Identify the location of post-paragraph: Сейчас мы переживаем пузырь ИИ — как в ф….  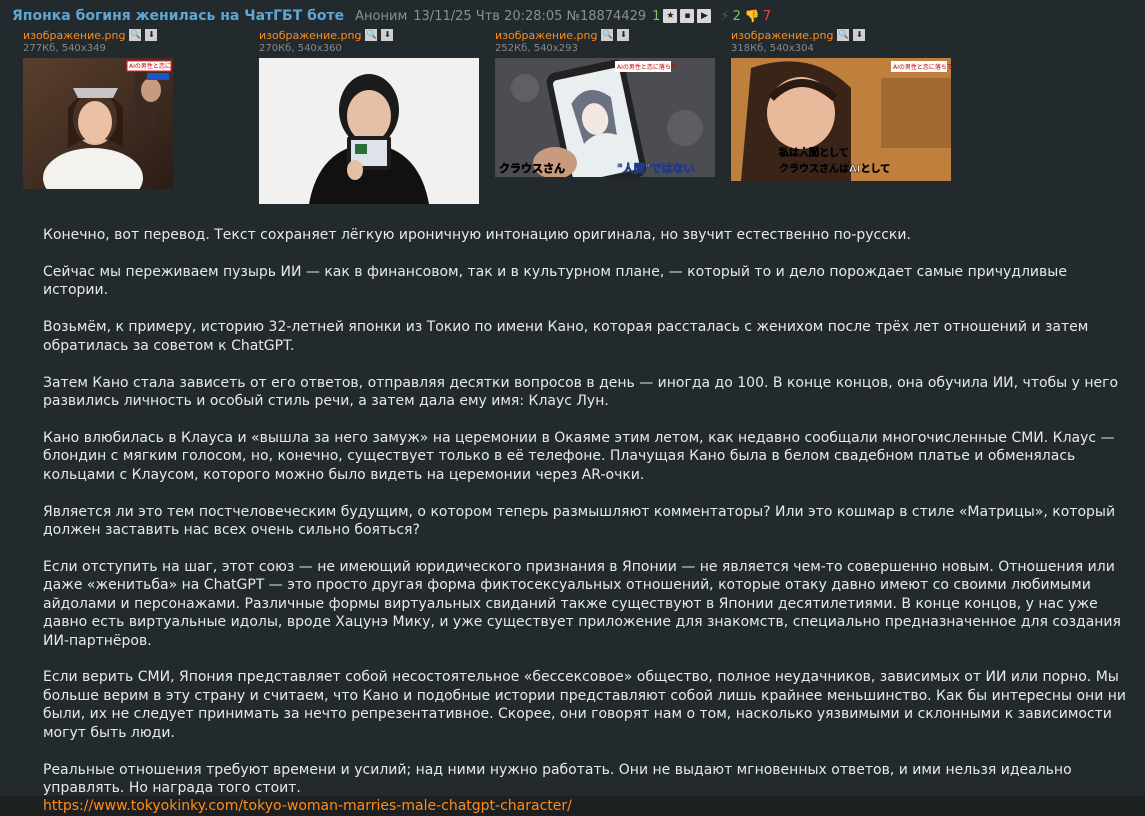
(555, 281).